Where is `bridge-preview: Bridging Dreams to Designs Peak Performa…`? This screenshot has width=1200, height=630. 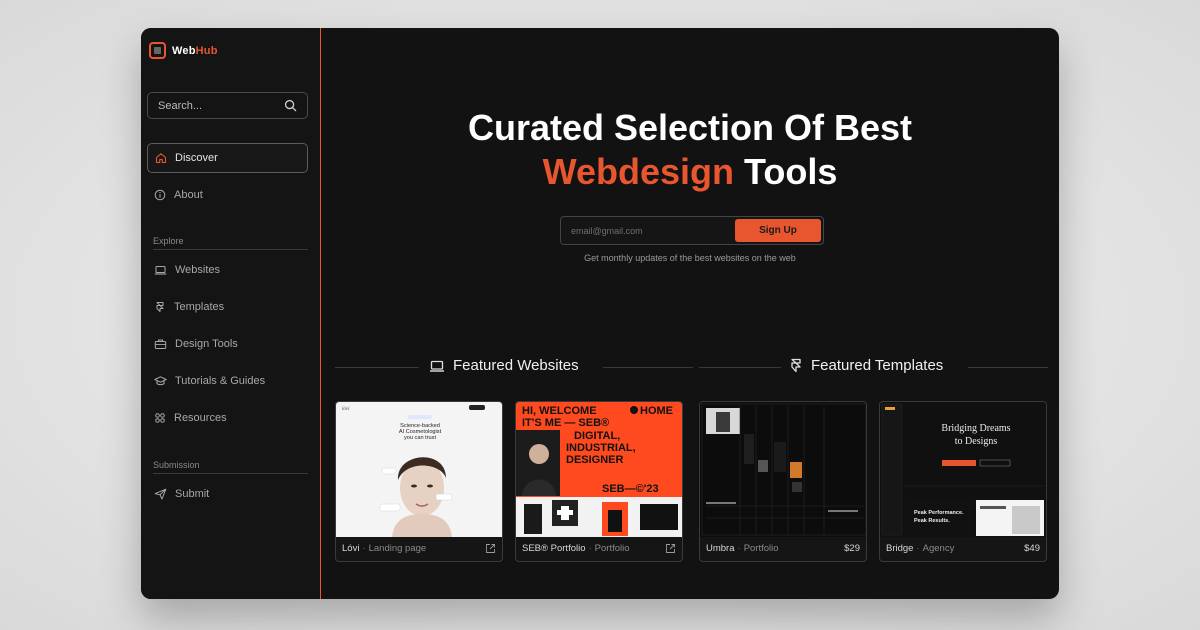 bridge-preview: Bridging Dreams to Designs Peak Performa… is located at coordinates (962, 469).